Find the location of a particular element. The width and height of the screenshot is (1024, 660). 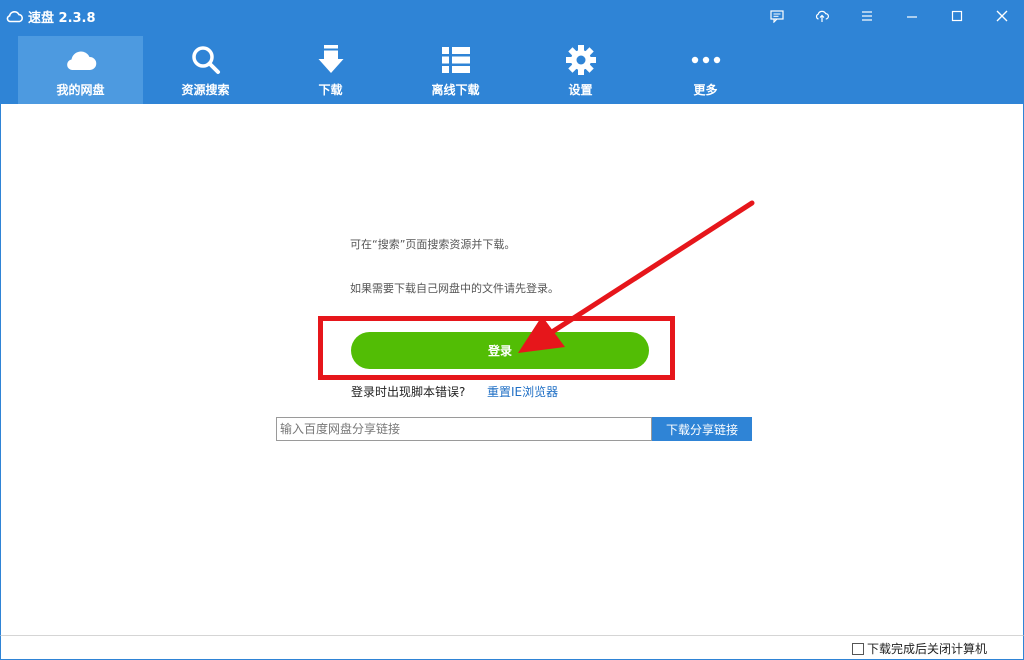

gear-icon is located at coordinates (580, 60).